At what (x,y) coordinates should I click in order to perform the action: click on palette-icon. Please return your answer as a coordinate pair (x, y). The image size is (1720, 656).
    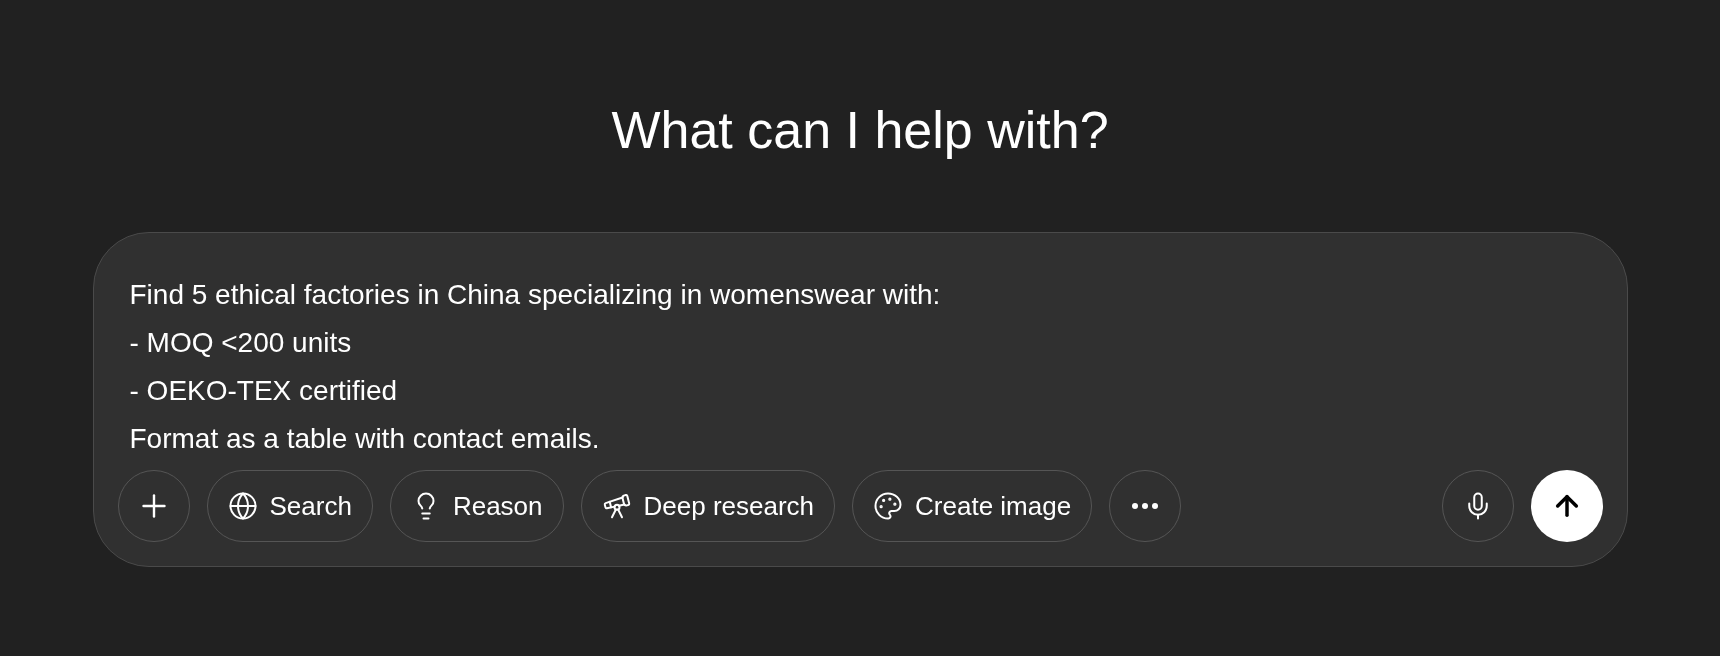
    Looking at the image, I should click on (888, 506).